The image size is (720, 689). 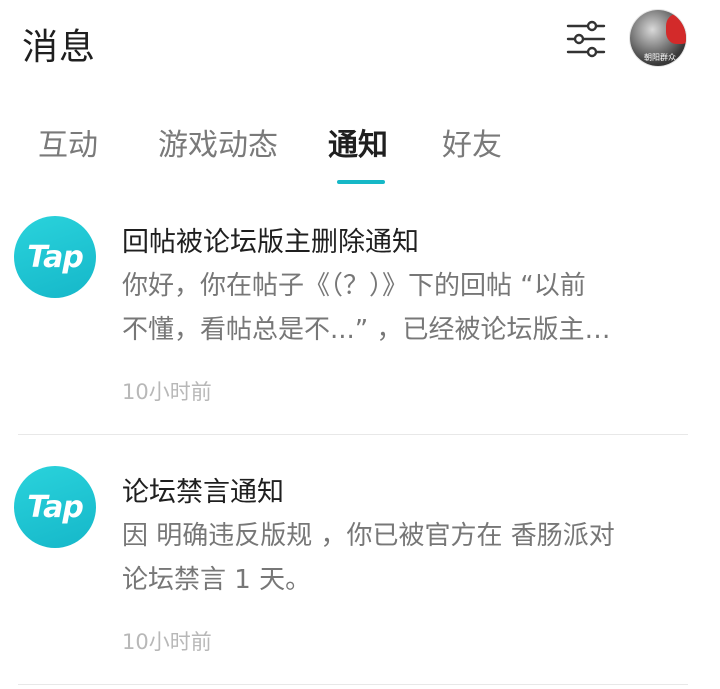 I want to click on tab-friends: 好友, so click(x=472, y=142).